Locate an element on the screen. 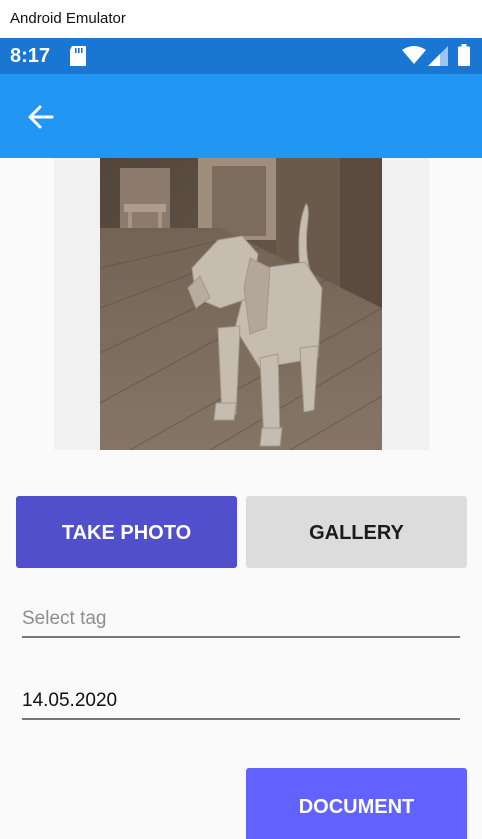  signal-icon is located at coordinates (438, 56).